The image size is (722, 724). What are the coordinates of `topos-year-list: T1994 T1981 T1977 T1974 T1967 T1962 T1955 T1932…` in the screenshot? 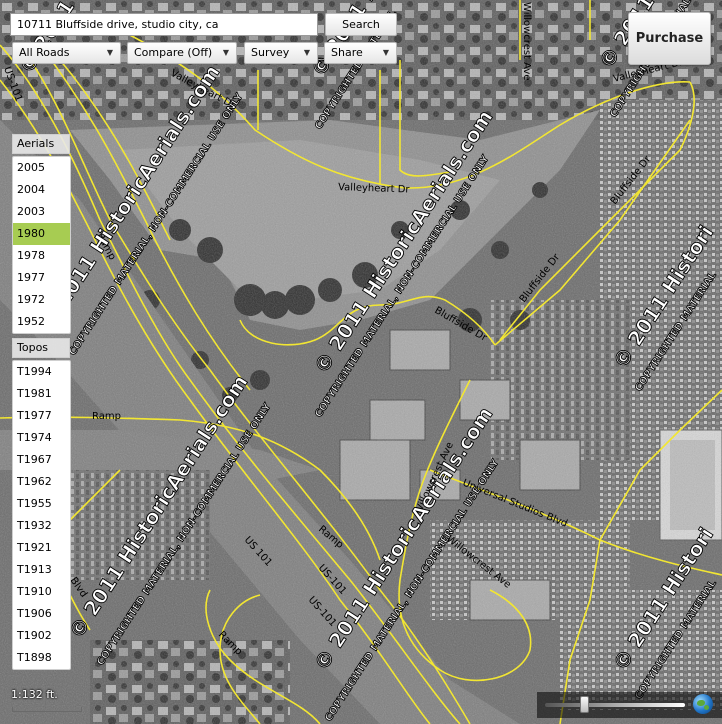 It's located at (41, 515).